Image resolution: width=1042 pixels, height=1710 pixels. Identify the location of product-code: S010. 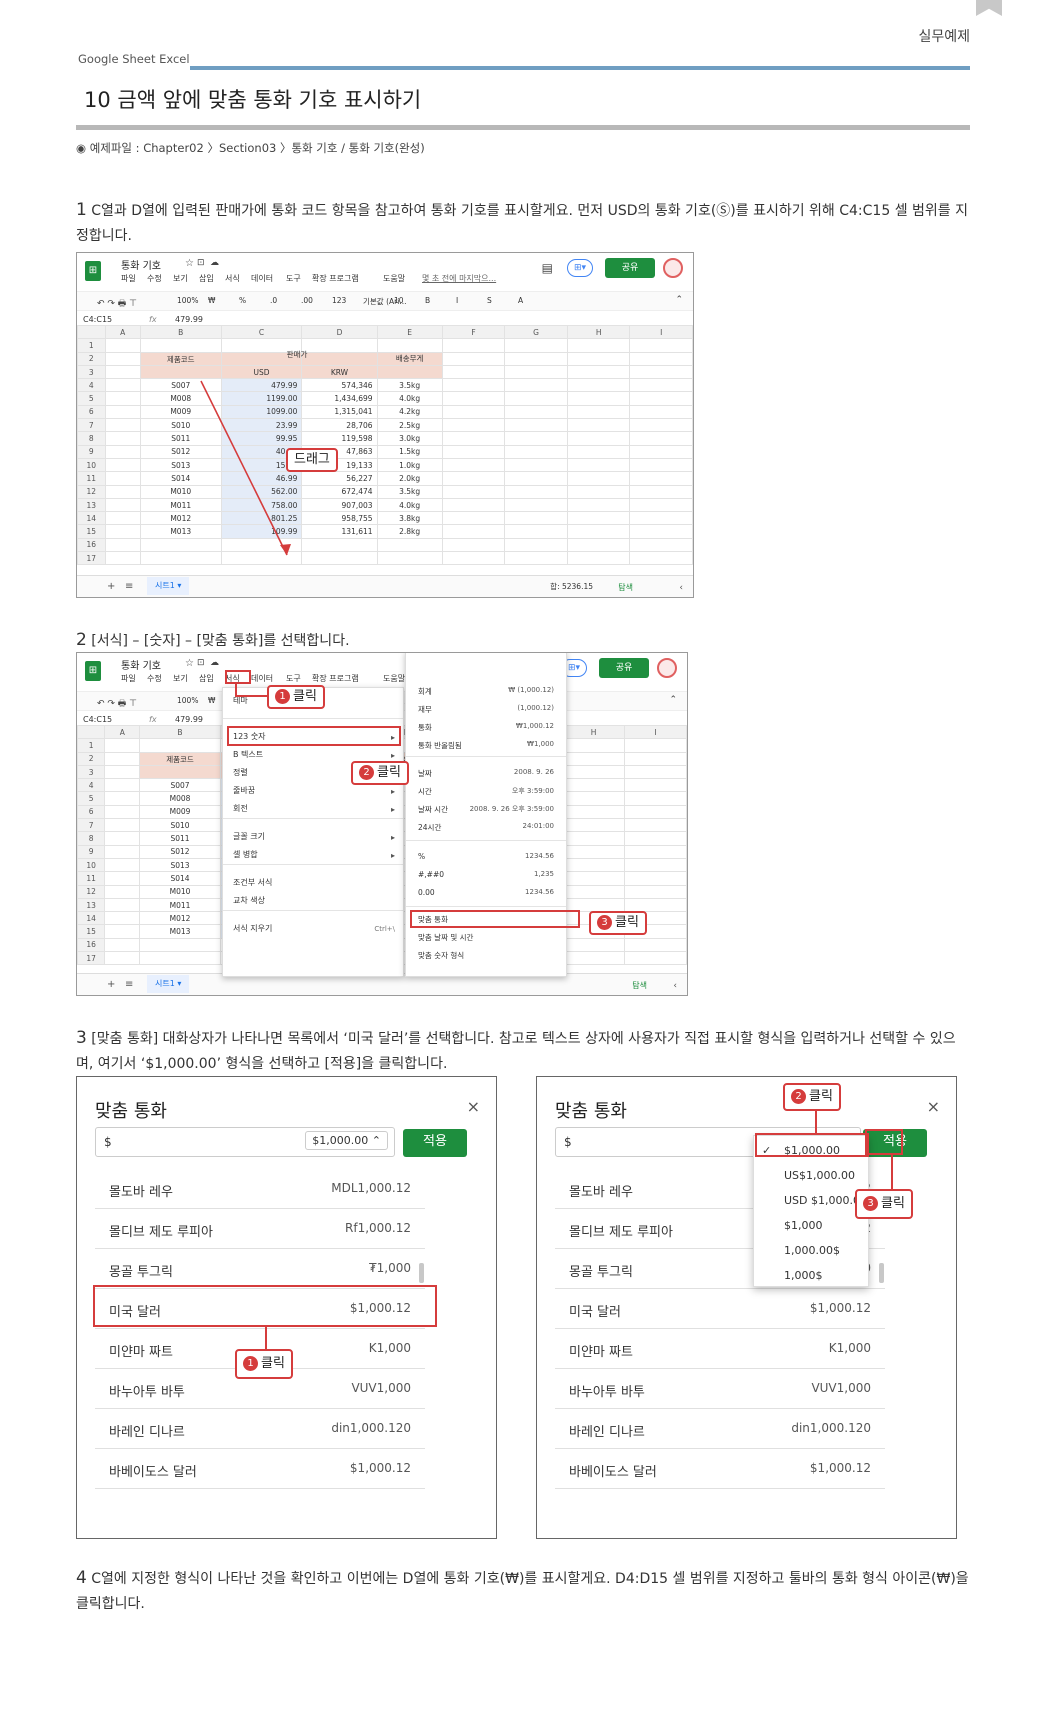
(180, 425).